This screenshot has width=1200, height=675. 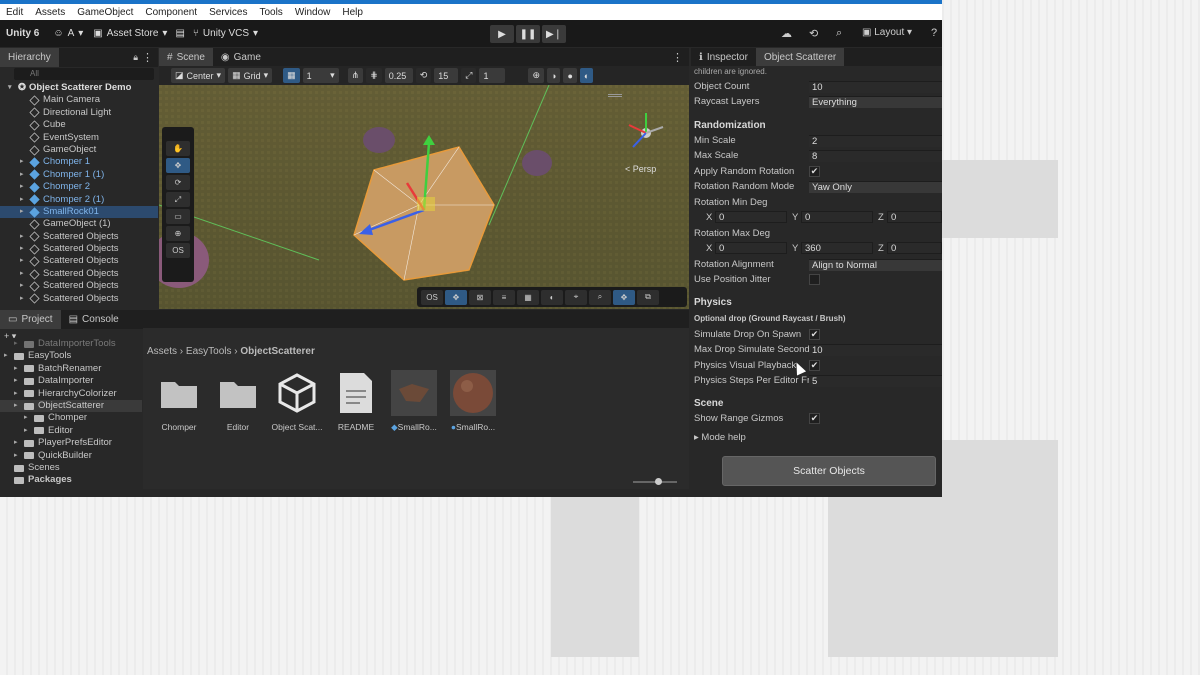 What do you see at coordinates (640, 169) in the screenshot?
I see `perspective-label: < Persp` at bounding box center [640, 169].